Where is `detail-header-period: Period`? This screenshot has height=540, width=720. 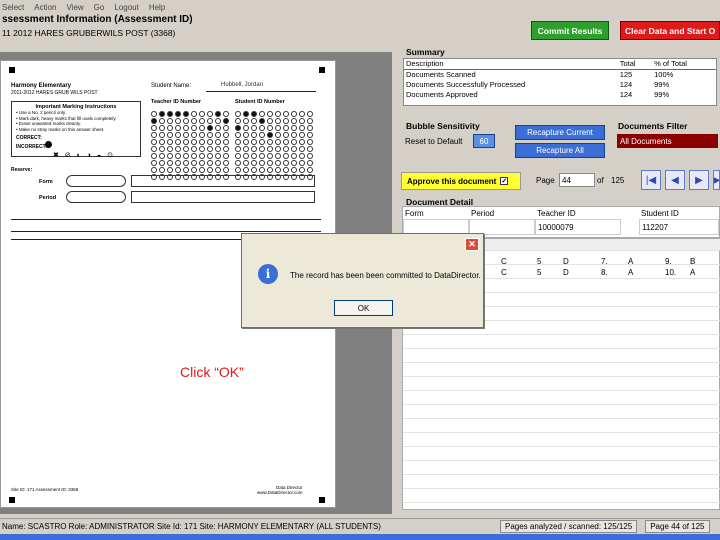 detail-header-period: Period is located at coordinates (483, 213).